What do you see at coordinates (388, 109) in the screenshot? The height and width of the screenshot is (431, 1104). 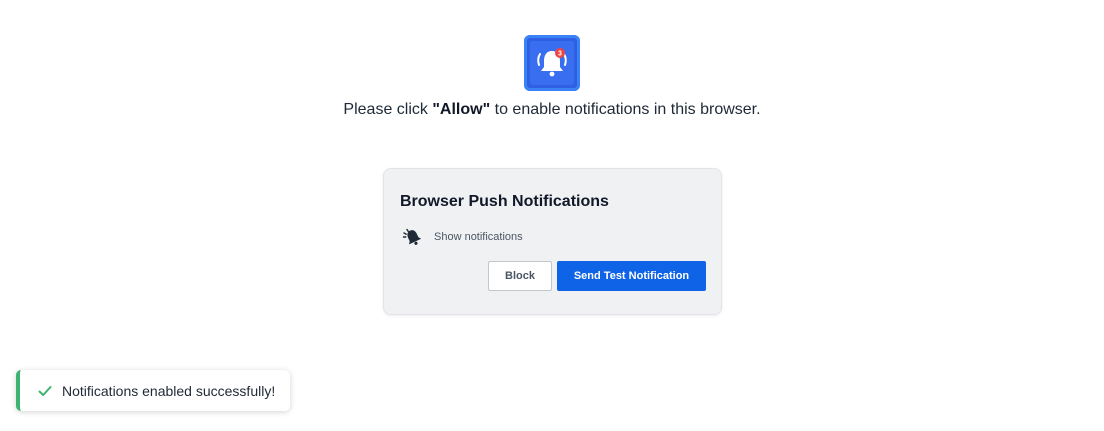 I see `prompt-prefix: Please click` at bounding box center [388, 109].